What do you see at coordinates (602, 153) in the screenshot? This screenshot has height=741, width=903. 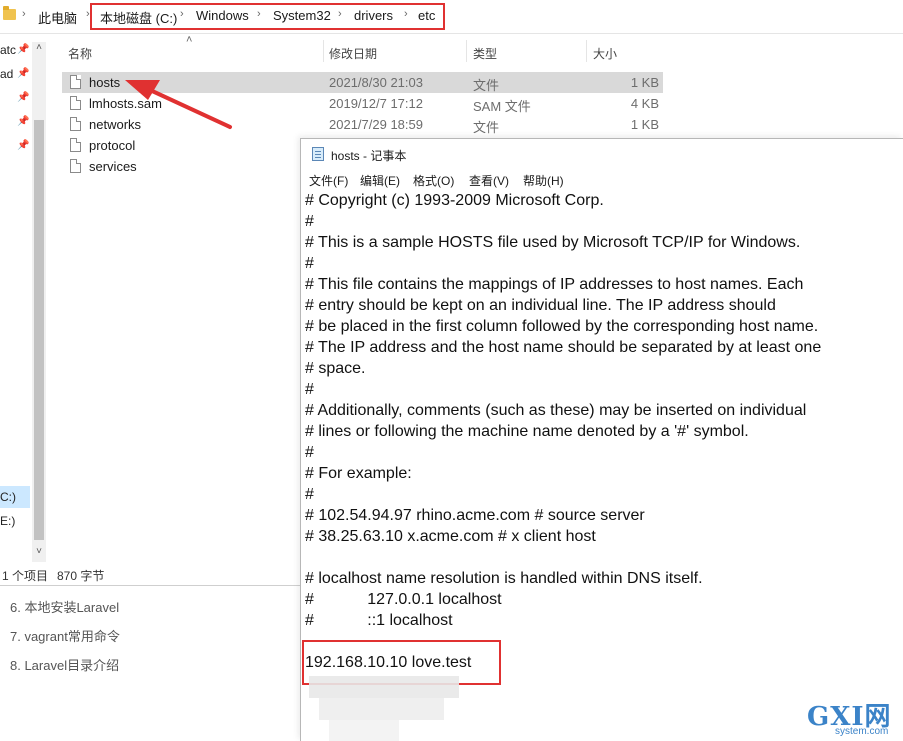 I see `notepad-titlebar: hosts - 记事本` at bounding box center [602, 153].